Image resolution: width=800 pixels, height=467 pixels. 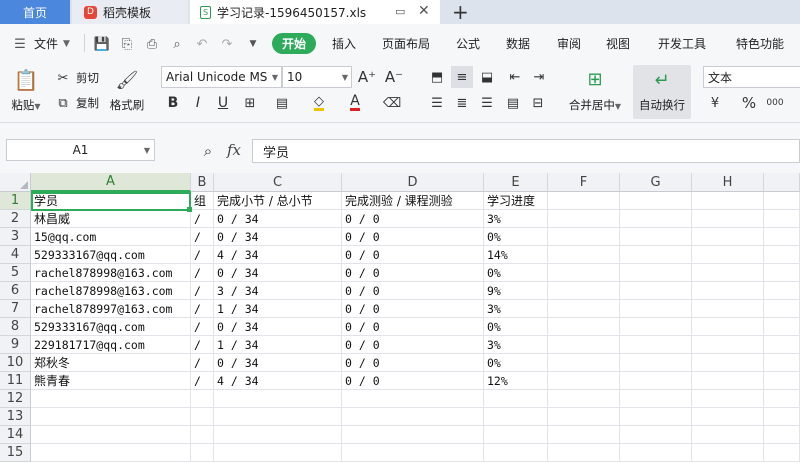 I want to click on cell: rachel878997@163.com, so click(x=111, y=309).